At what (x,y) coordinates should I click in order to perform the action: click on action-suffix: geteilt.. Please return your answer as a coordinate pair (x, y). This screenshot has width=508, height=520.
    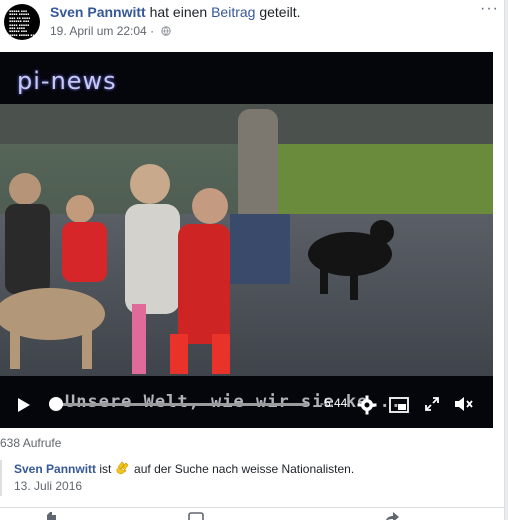
    Looking at the image, I should click on (280, 12).